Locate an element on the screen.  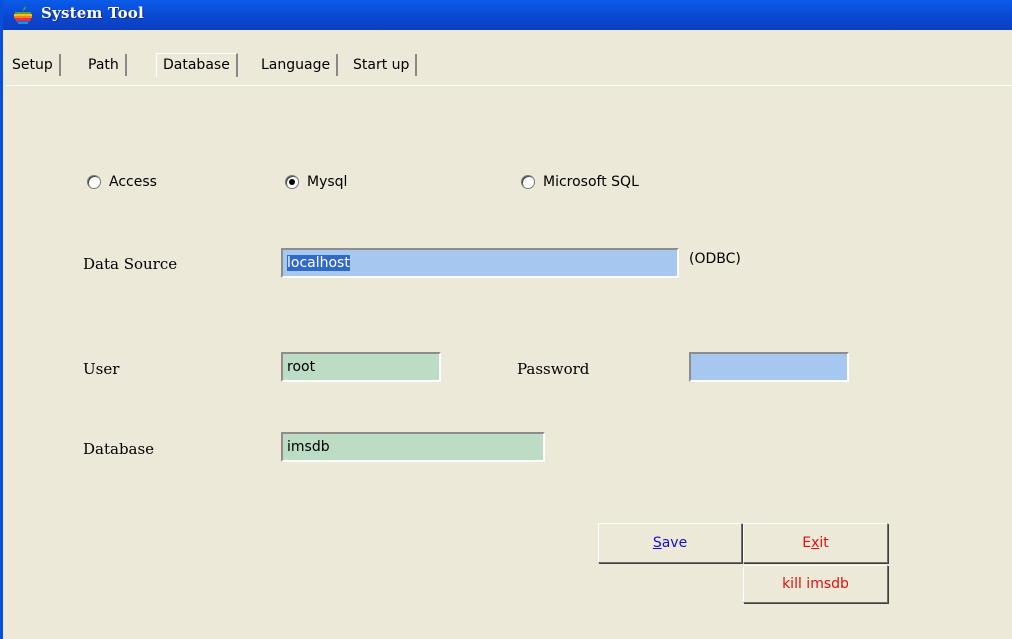
radio-microsoft-sql: Microsoft SQL is located at coordinates (580, 182).